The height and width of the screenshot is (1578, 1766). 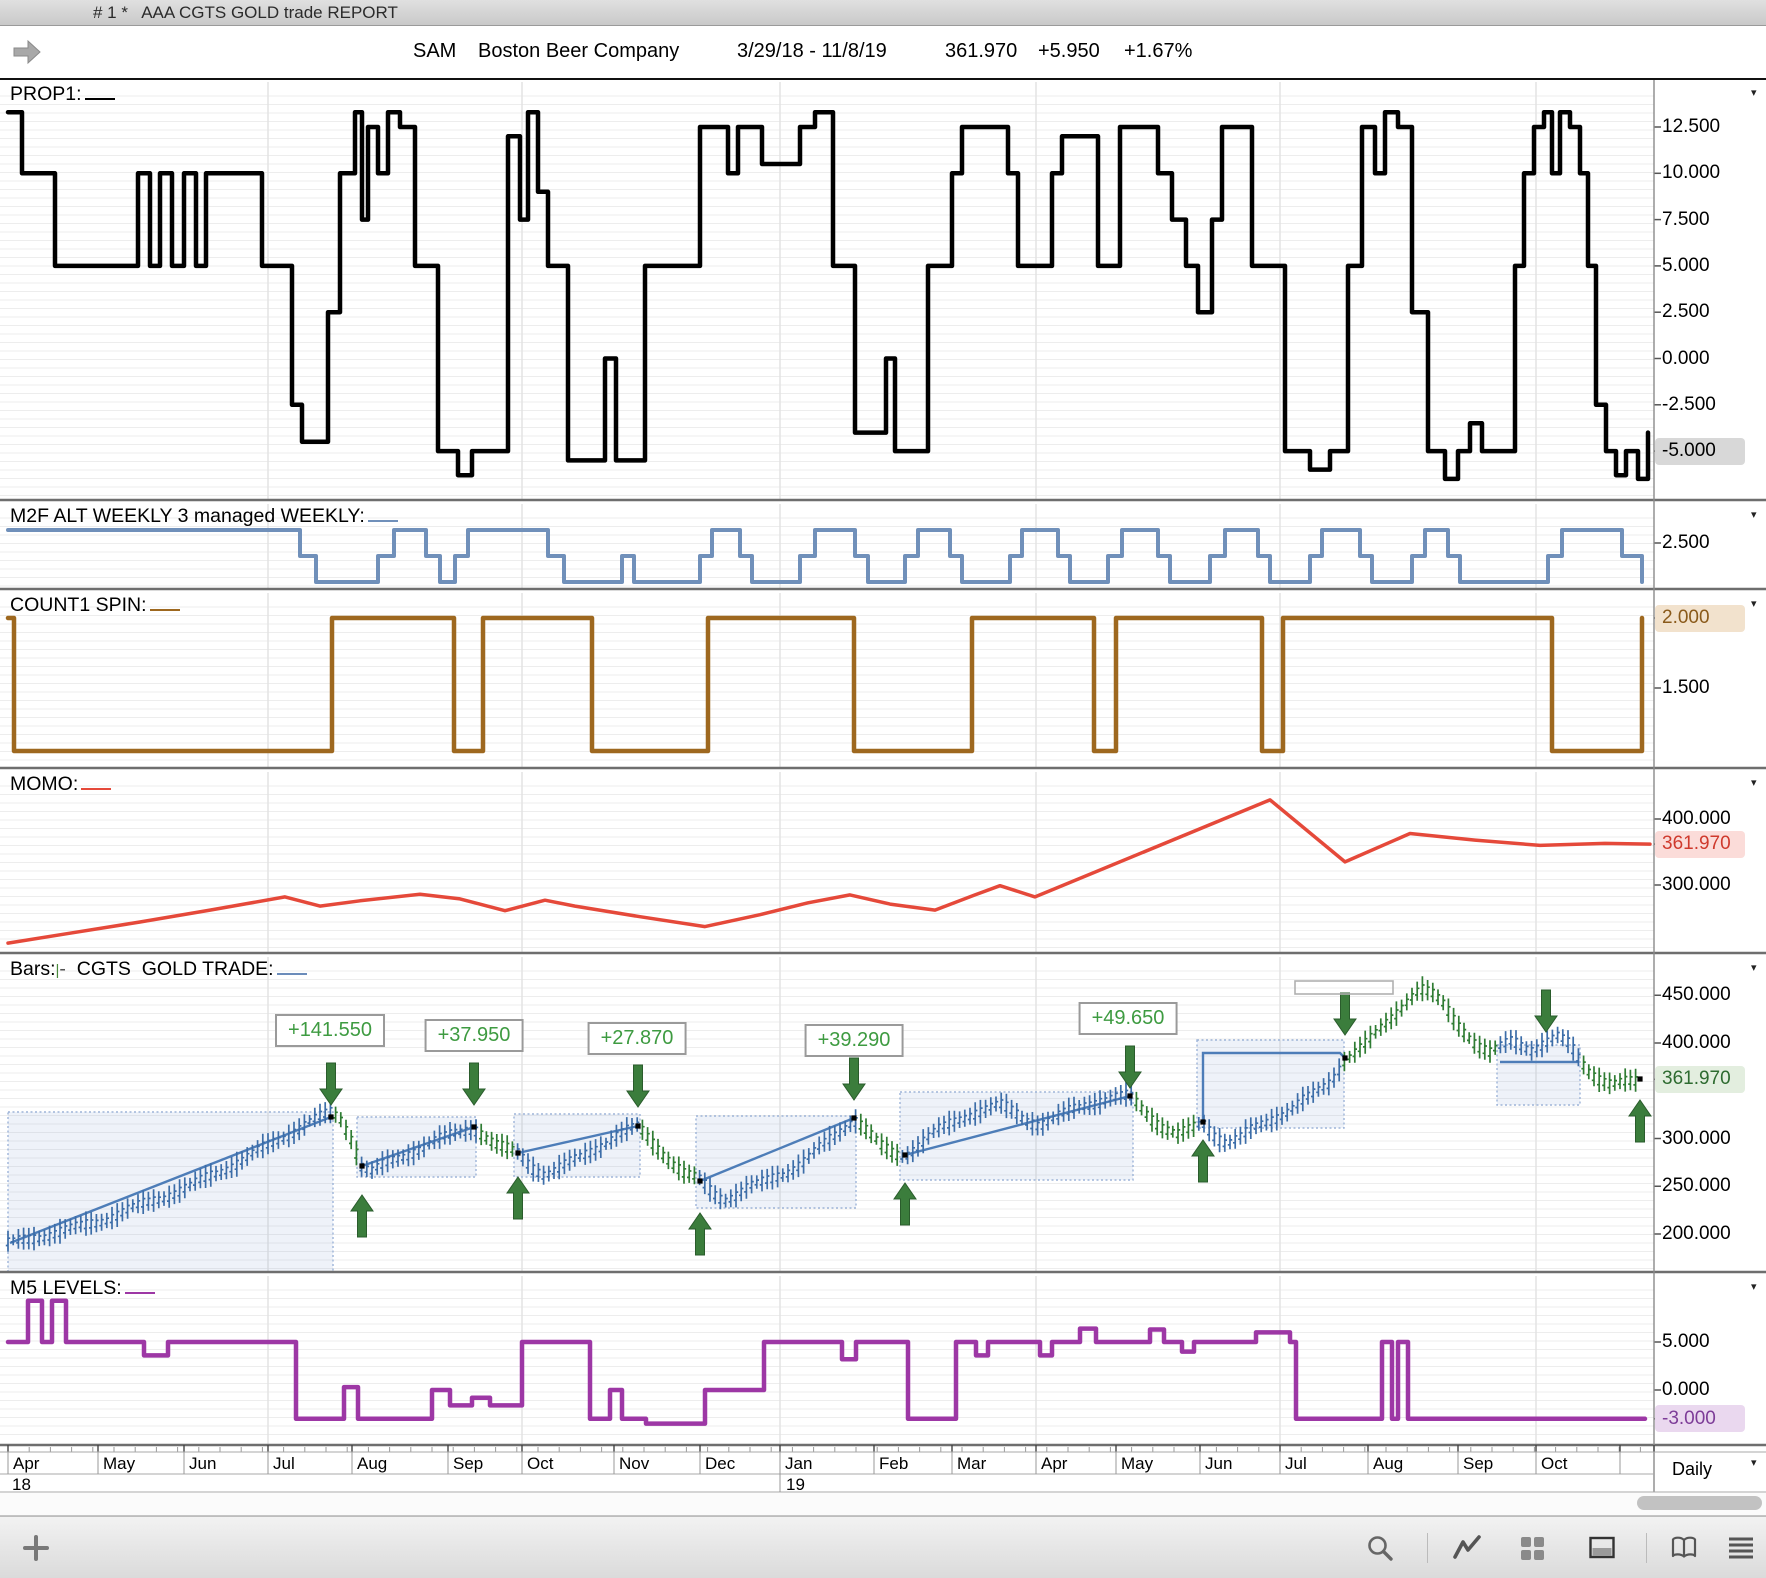 I want to click on sell-arrow-icon, so click(x=638, y=1086).